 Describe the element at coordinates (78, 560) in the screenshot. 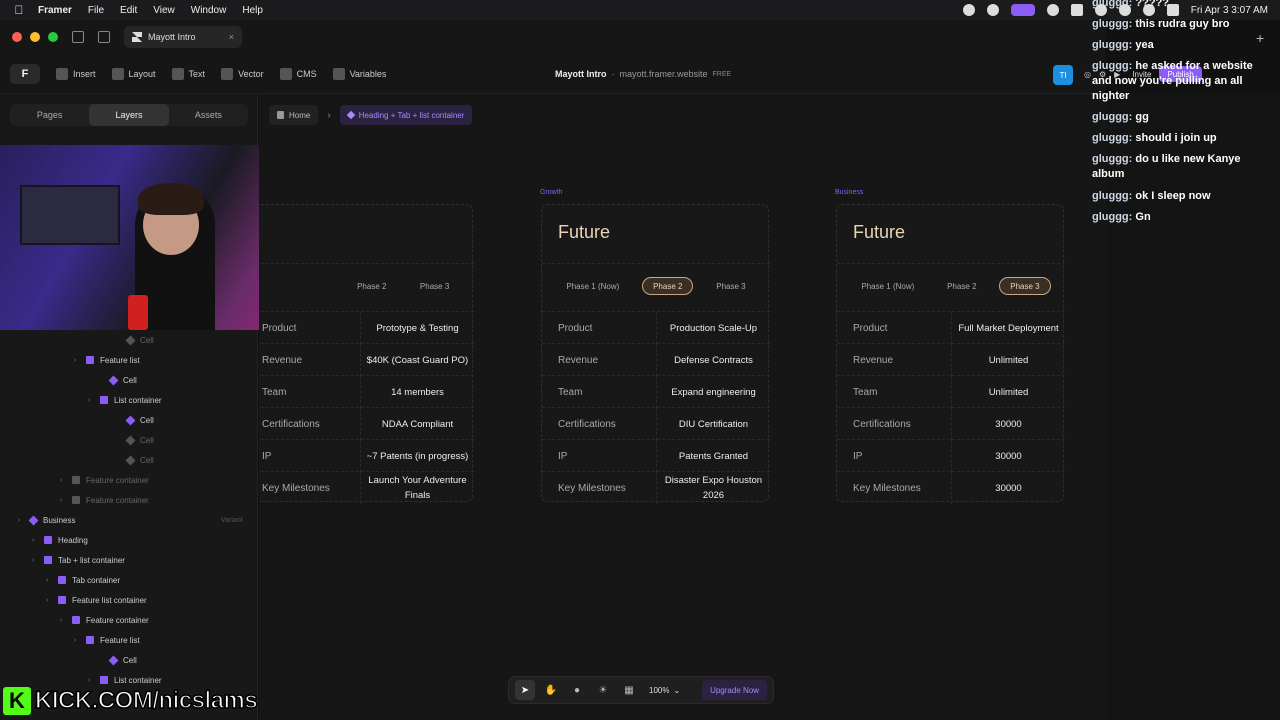

I see `layer-item: › Tab + list container` at that location.